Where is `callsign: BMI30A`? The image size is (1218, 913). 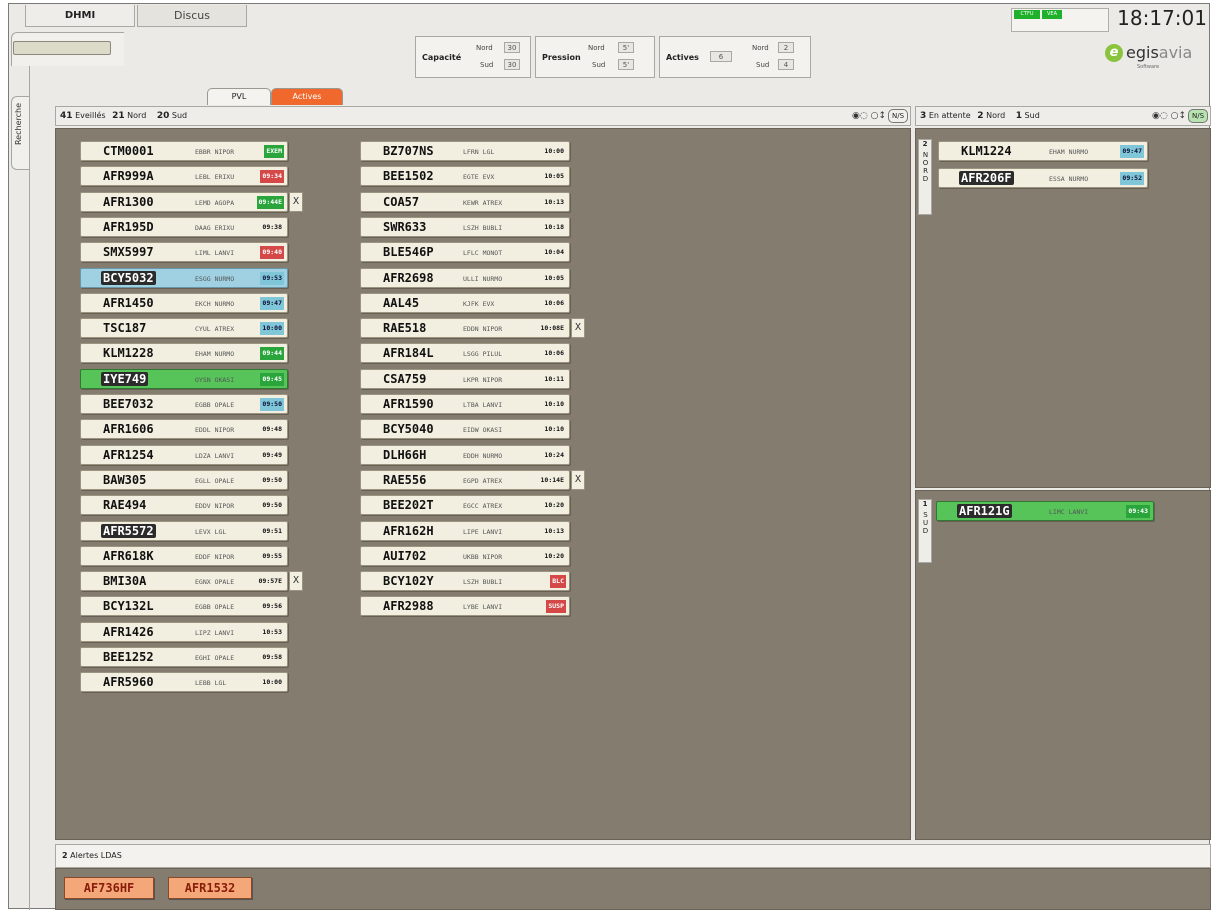
callsign: BMI30A is located at coordinates (125, 581).